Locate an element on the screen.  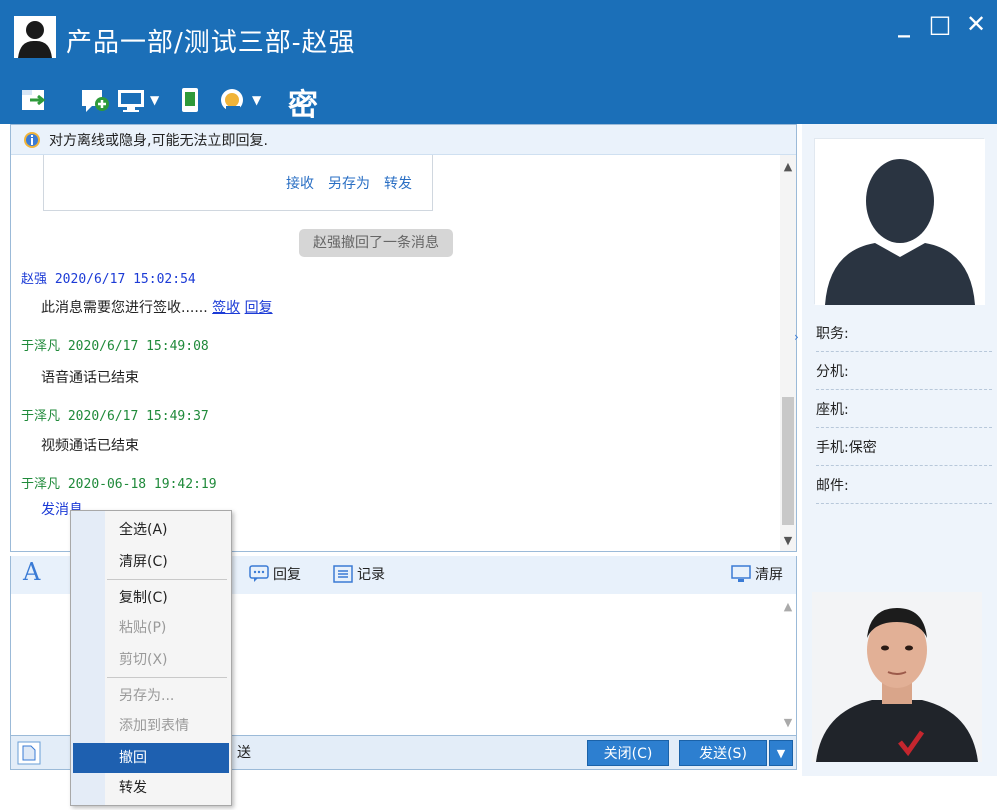
message-header: 于泽凡 2020-06-18 19:42:19 is located at coordinates (119, 482).